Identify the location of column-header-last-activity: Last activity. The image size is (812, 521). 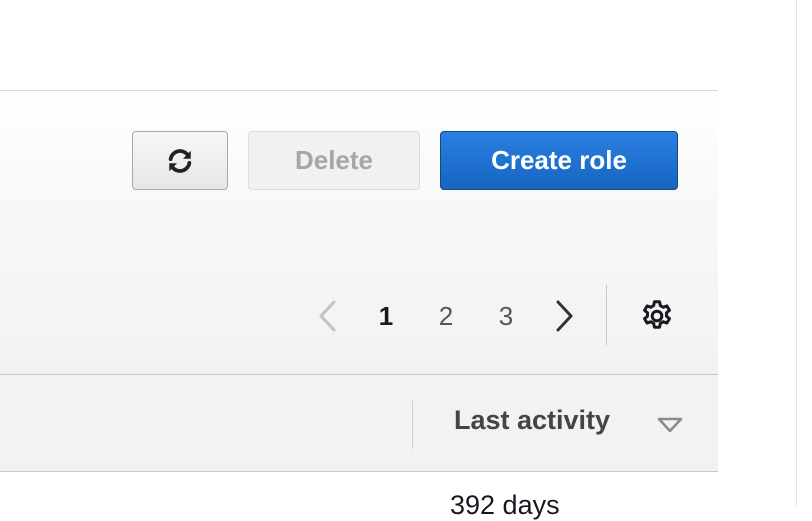
(532, 420).